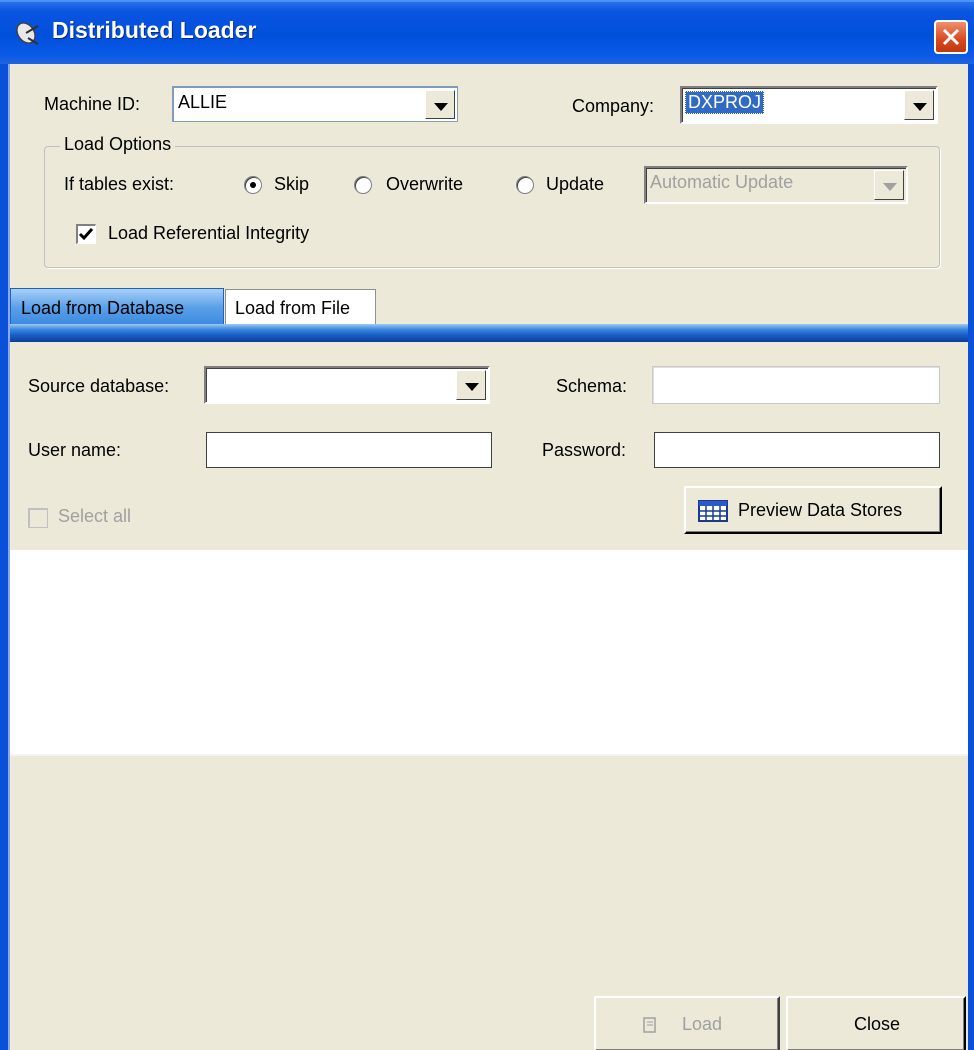 The width and height of the screenshot is (974, 1050). What do you see at coordinates (584, 450) in the screenshot?
I see `password-label: Password:` at bounding box center [584, 450].